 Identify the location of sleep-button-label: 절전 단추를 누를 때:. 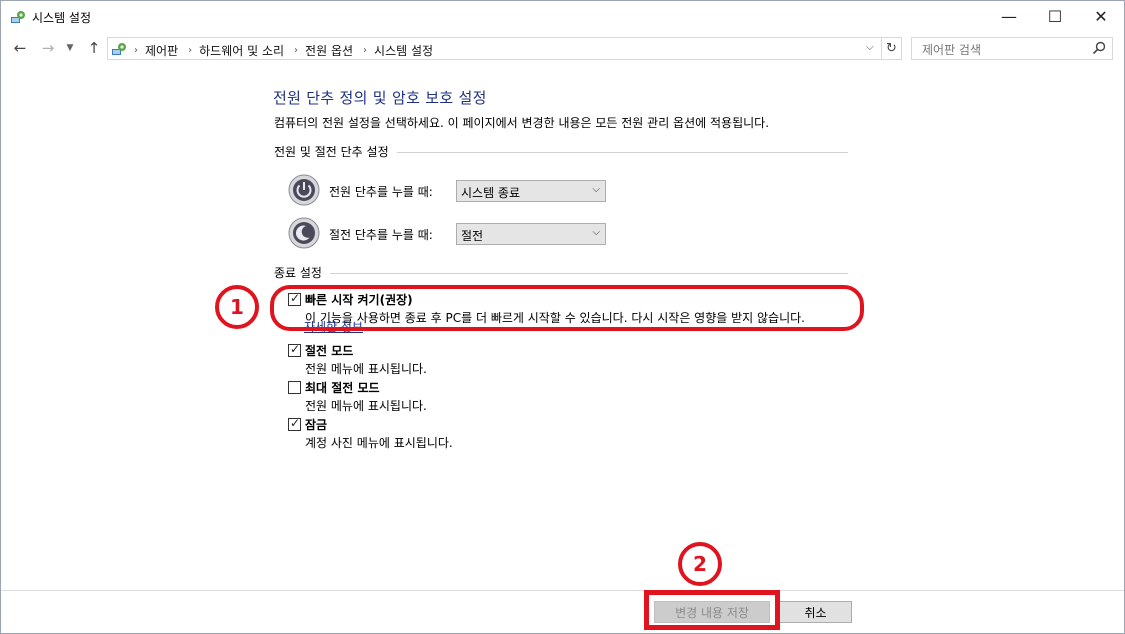
(381, 235).